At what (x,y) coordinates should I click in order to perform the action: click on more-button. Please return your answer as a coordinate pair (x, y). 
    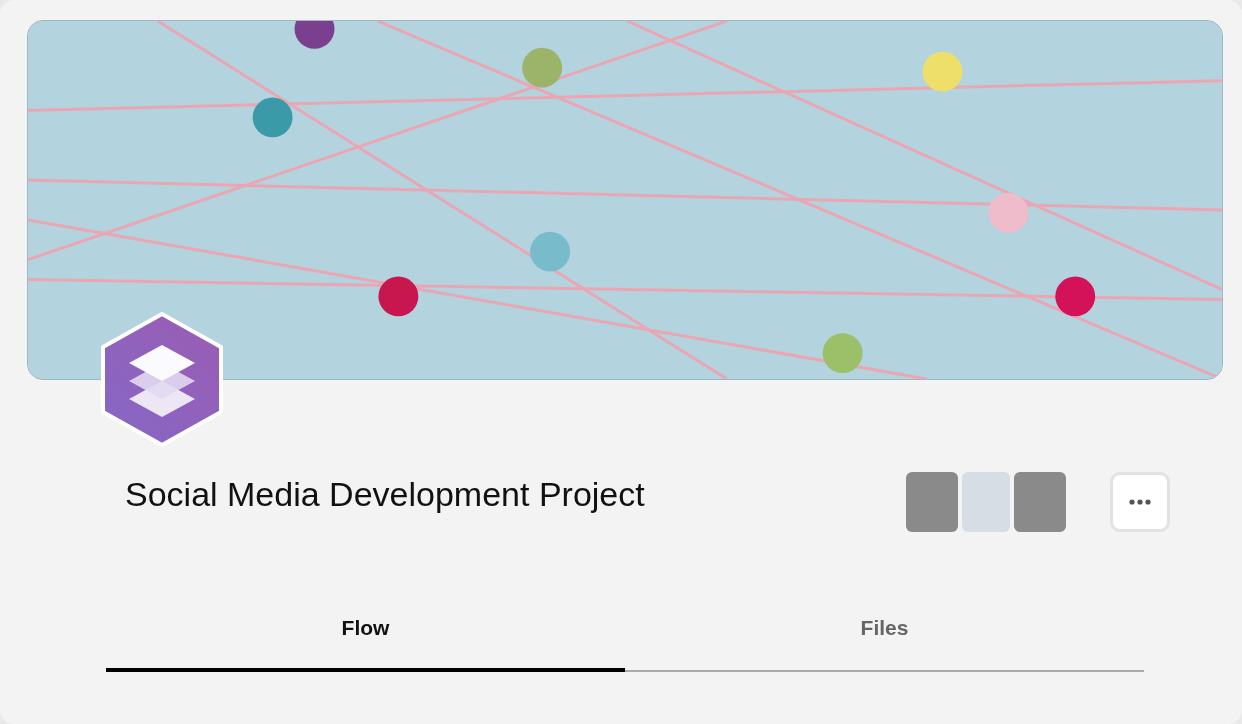
    Looking at the image, I should click on (1140, 502).